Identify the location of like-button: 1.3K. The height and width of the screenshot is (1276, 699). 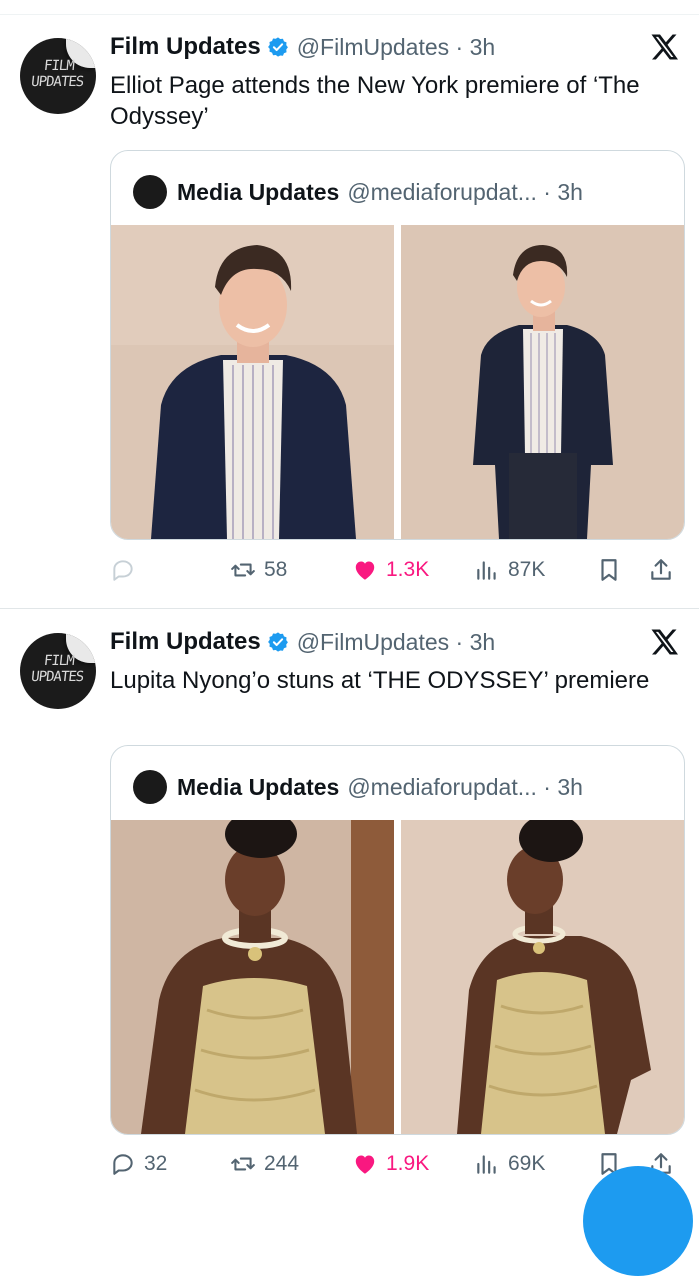
(390, 570).